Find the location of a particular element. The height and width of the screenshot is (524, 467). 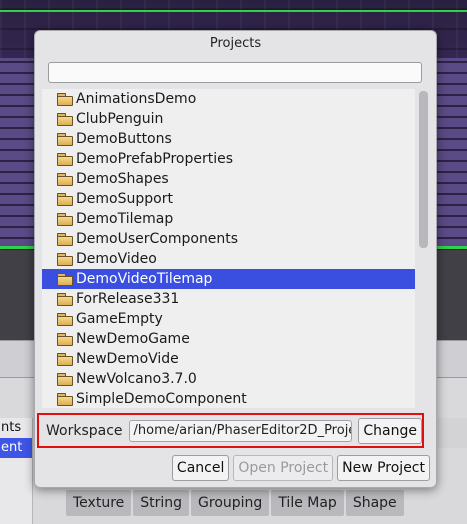

project-item: NewVolcano3.7.0 is located at coordinates (228, 379).